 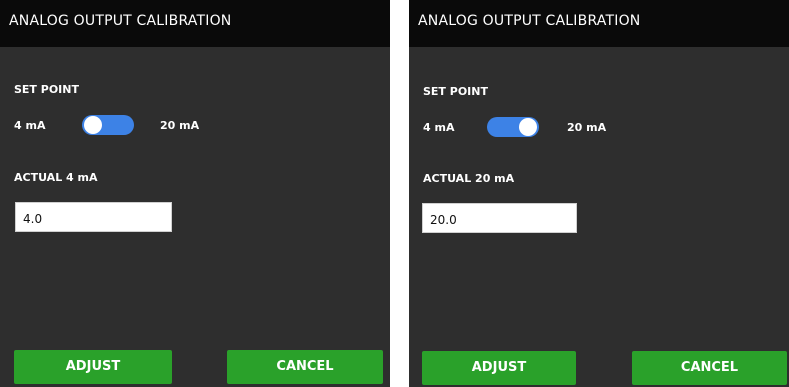 What do you see at coordinates (469, 178) in the screenshot?
I see `actual-label: ACTUAL 20 mA` at bounding box center [469, 178].